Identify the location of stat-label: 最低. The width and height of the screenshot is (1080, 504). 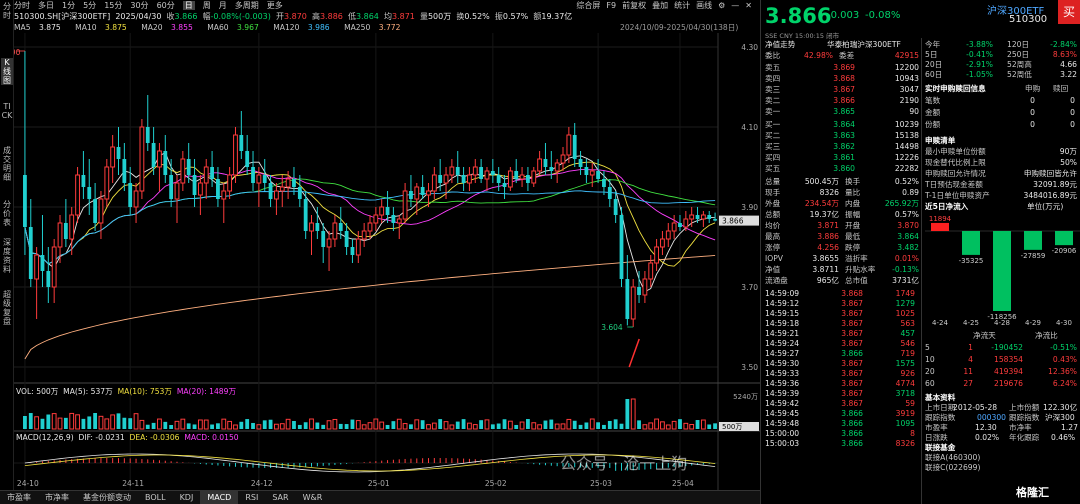
(853, 236).